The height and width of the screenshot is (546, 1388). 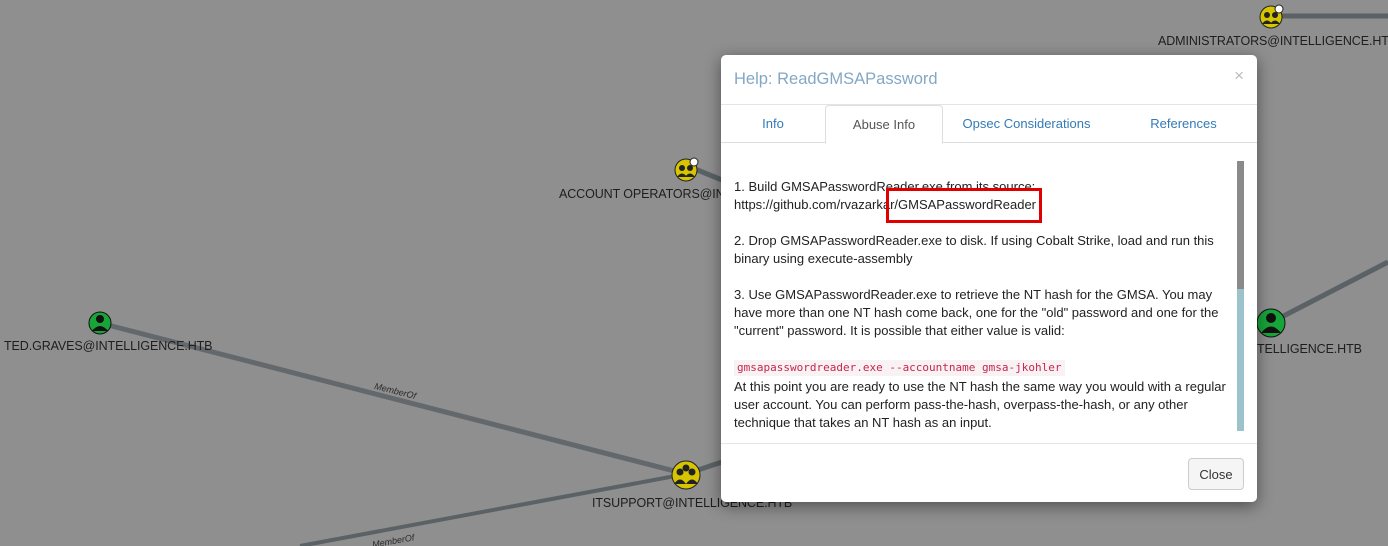 What do you see at coordinates (1216, 474) in the screenshot?
I see `close-button: Close` at bounding box center [1216, 474].